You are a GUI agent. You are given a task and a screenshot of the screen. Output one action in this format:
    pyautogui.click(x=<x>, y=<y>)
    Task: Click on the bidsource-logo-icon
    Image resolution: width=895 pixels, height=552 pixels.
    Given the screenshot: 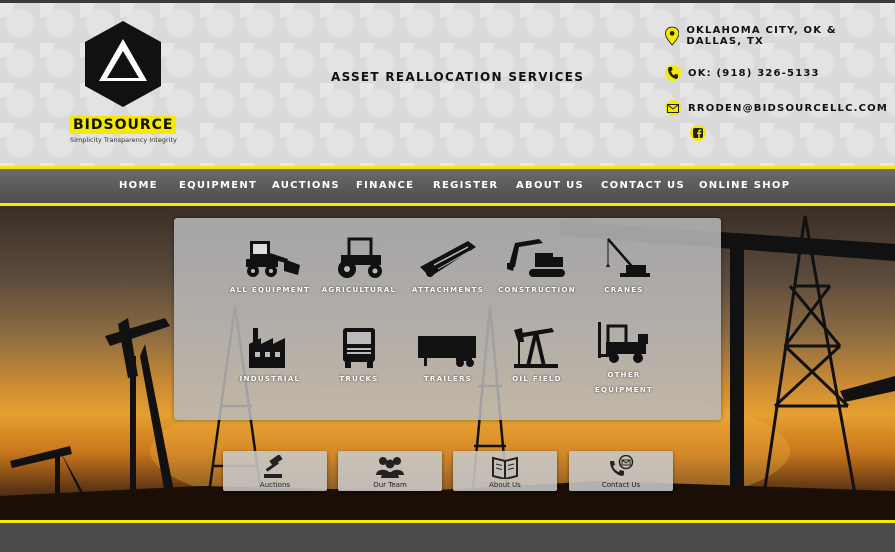 What is the action you would take?
    pyautogui.click(x=123, y=64)
    